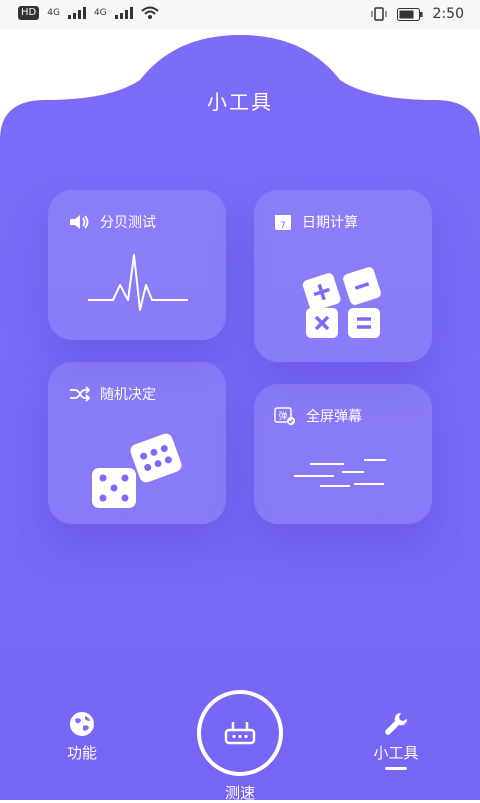  I want to click on nav-speed-test: 测速, so click(240, 746).